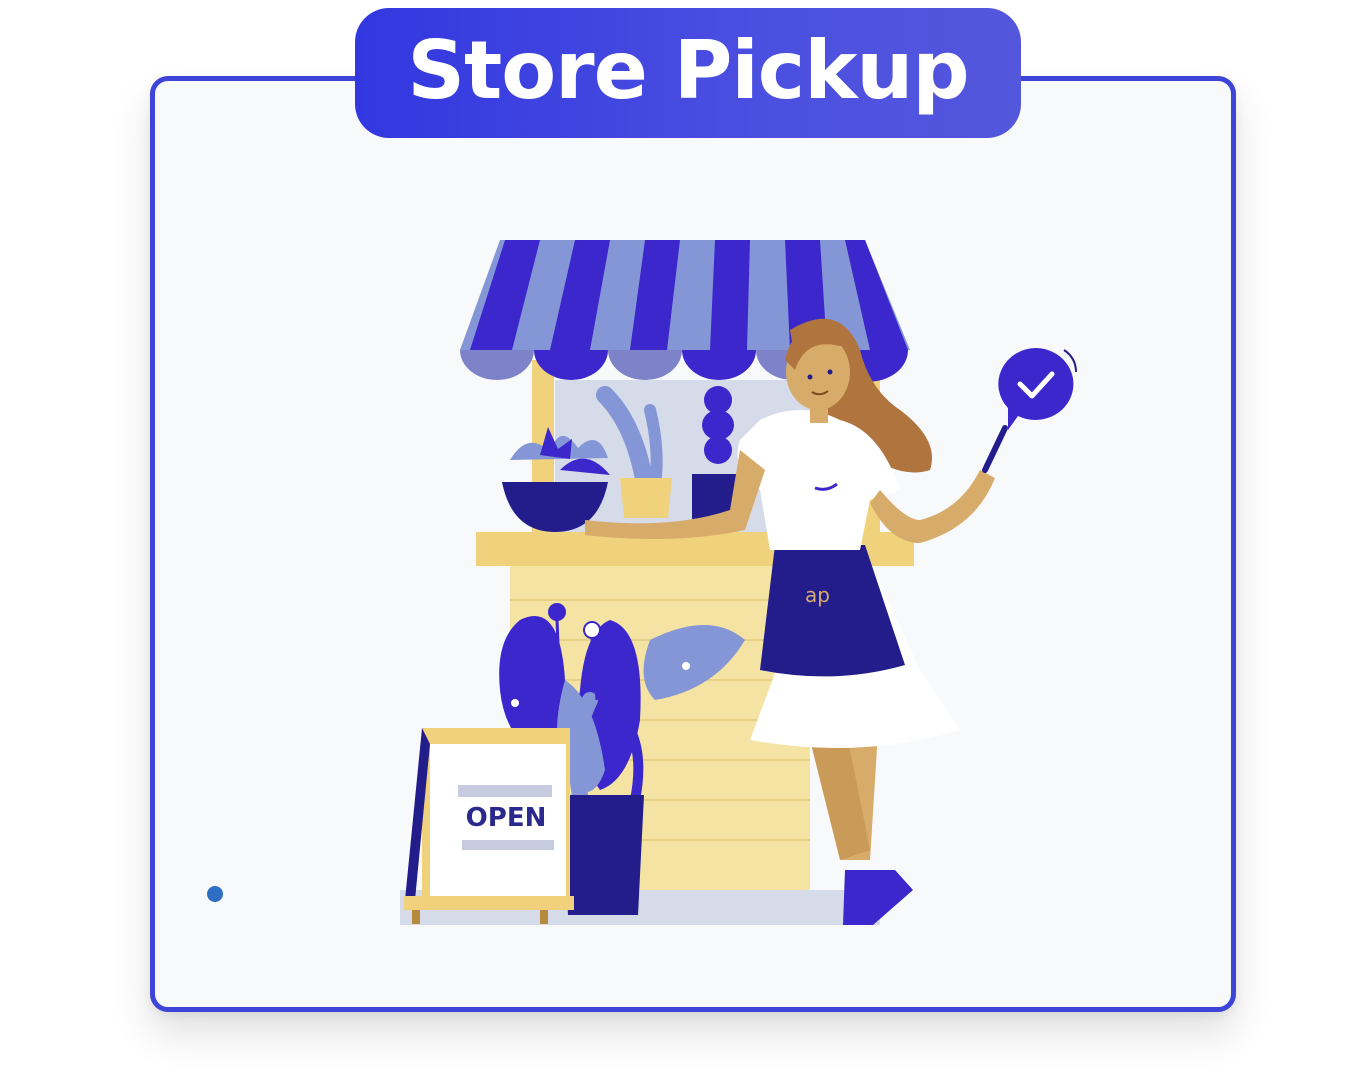 This screenshot has height=1074, width=1370. Describe the element at coordinates (688, 70) in the screenshot. I see `page-title: Store Pickup` at that location.